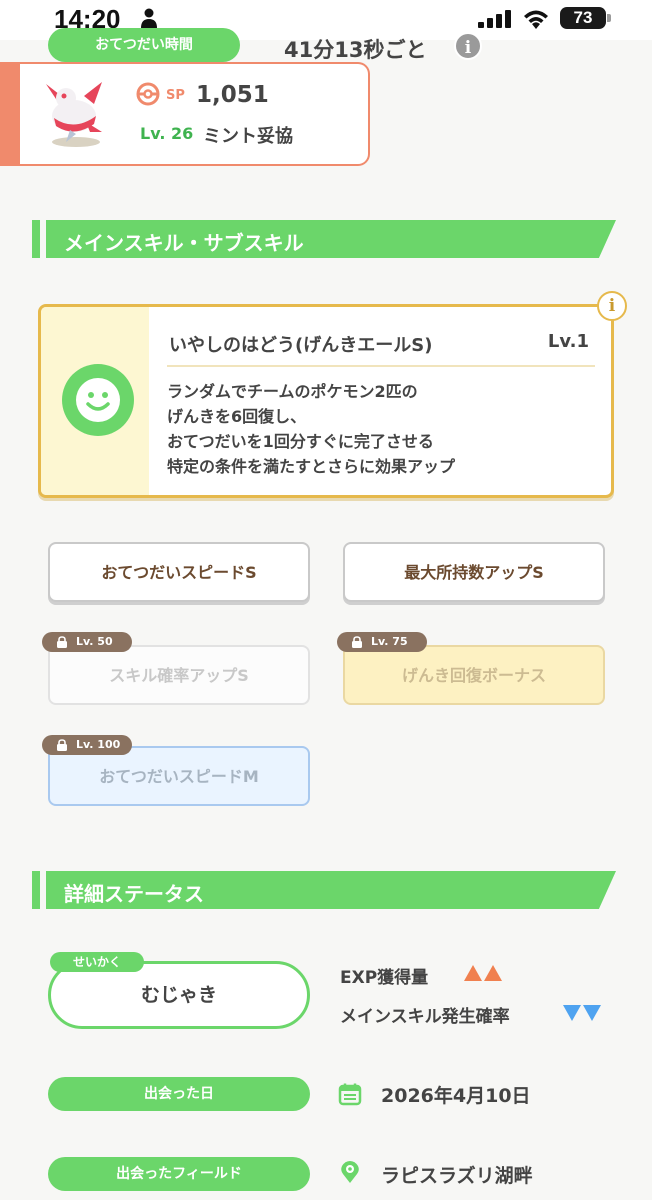  I want to click on battery-icon: 73, so click(583, 18).